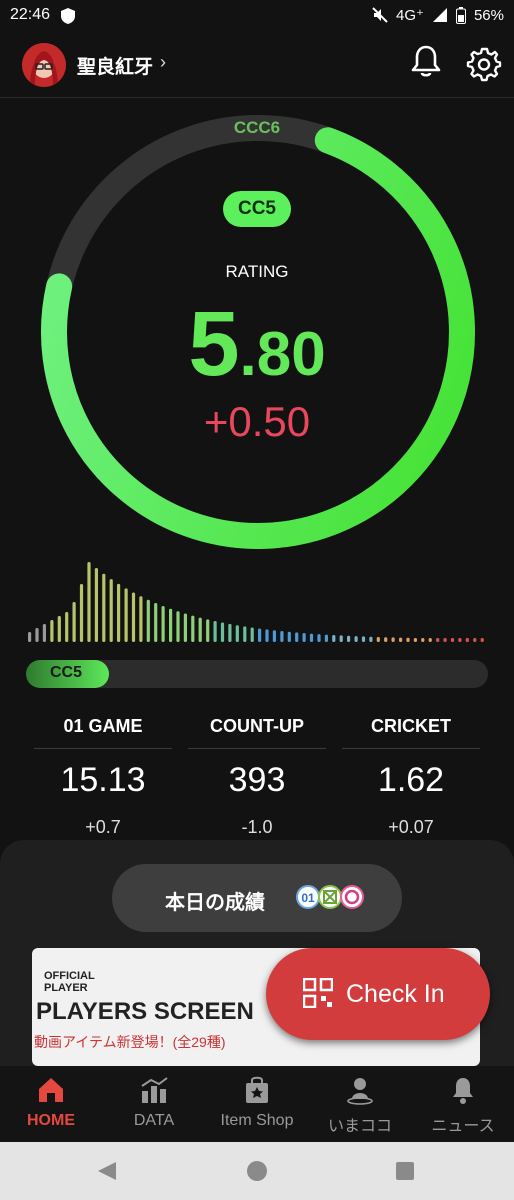 The image size is (514, 1200). I want to click on rating-label: RATING, so click(257, 271).